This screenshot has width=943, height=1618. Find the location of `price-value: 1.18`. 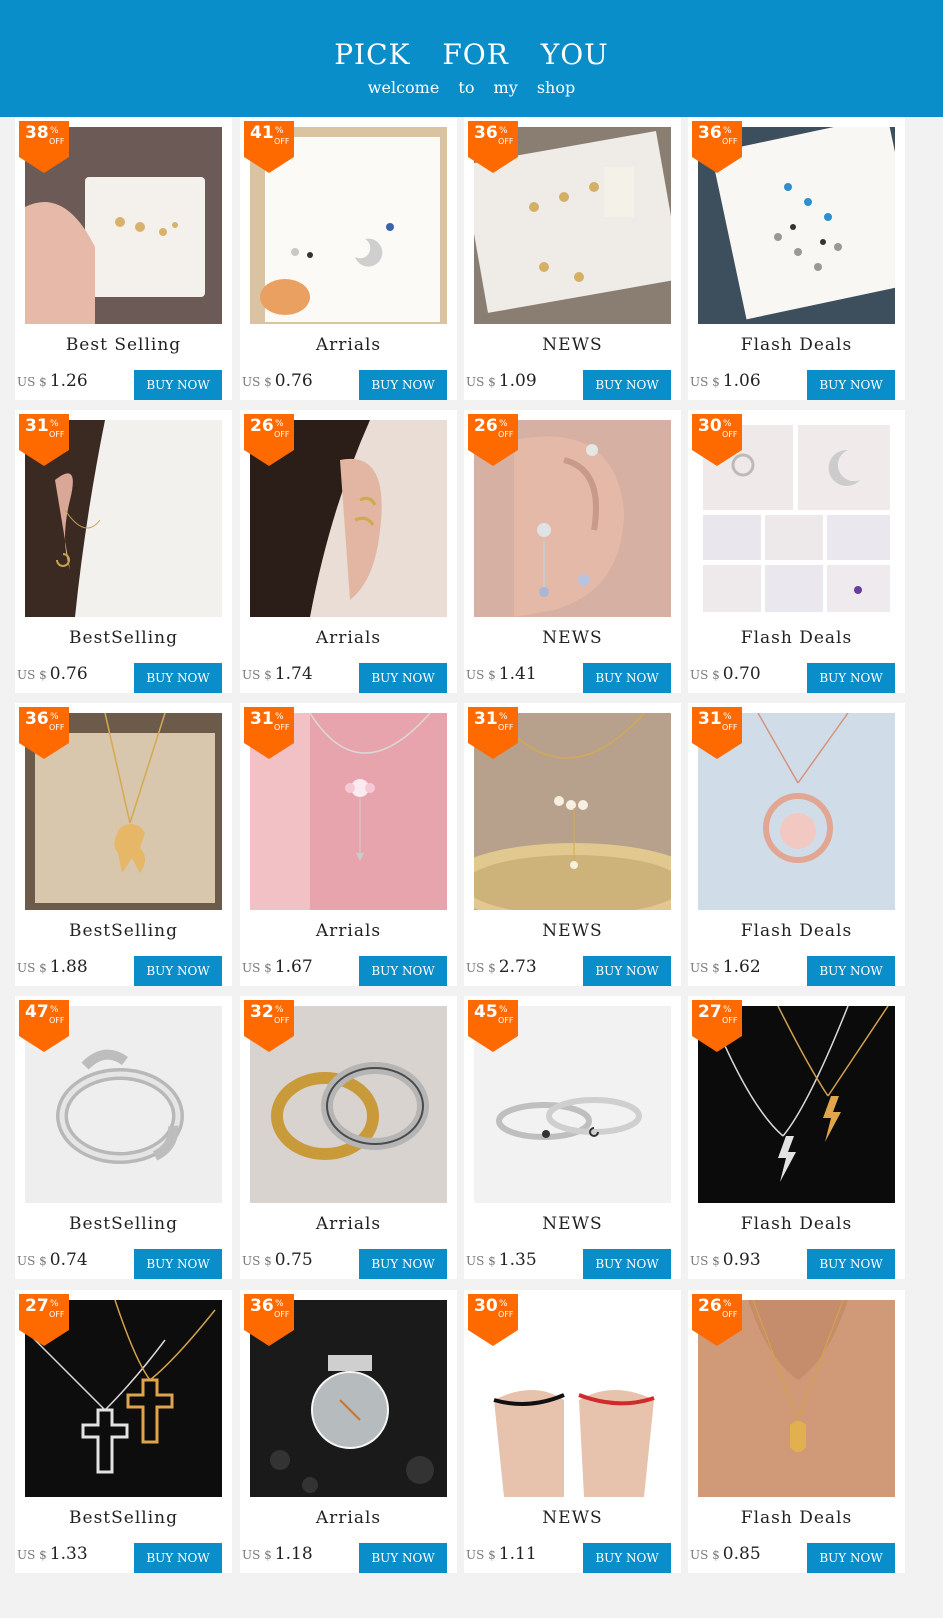

price-value: 1.18 is located at coordinates (293, 1554).